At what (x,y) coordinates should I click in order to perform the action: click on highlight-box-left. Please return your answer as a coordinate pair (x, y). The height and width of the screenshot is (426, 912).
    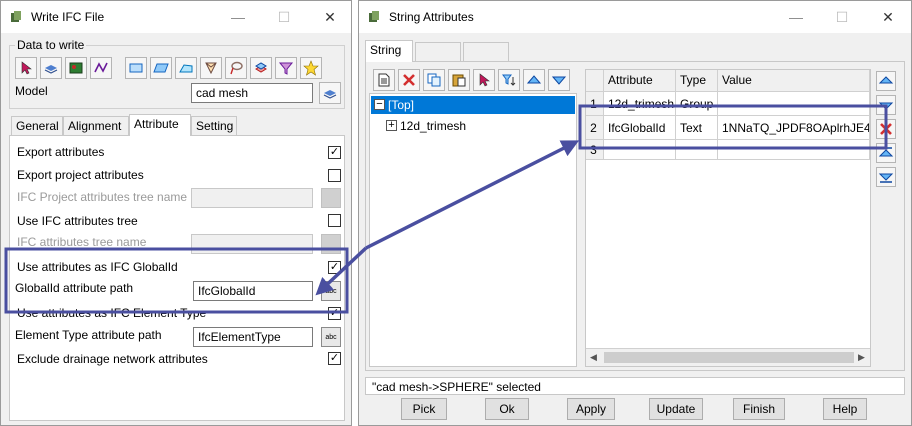
    Looking at the image, I should click on (176, 280).